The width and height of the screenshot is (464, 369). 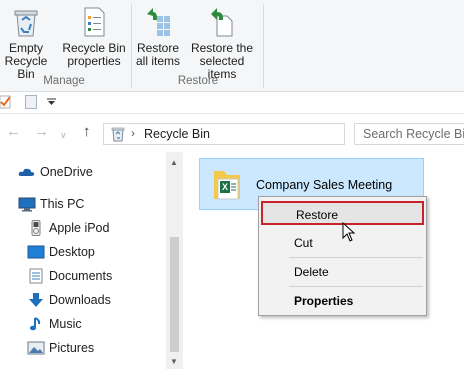 I want to click on file-name: Company Sales Meeting, so click(x=324, y=185).